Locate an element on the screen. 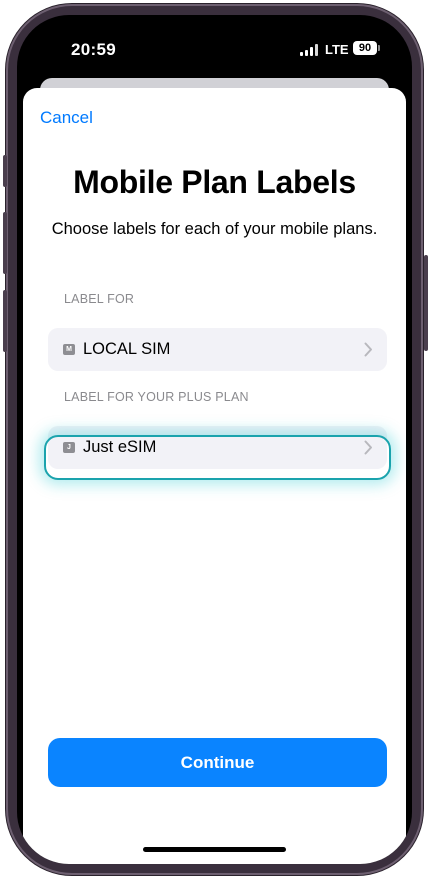 The image size is (435, 881). continue-button: Continue is located at coordinates (217, 762).